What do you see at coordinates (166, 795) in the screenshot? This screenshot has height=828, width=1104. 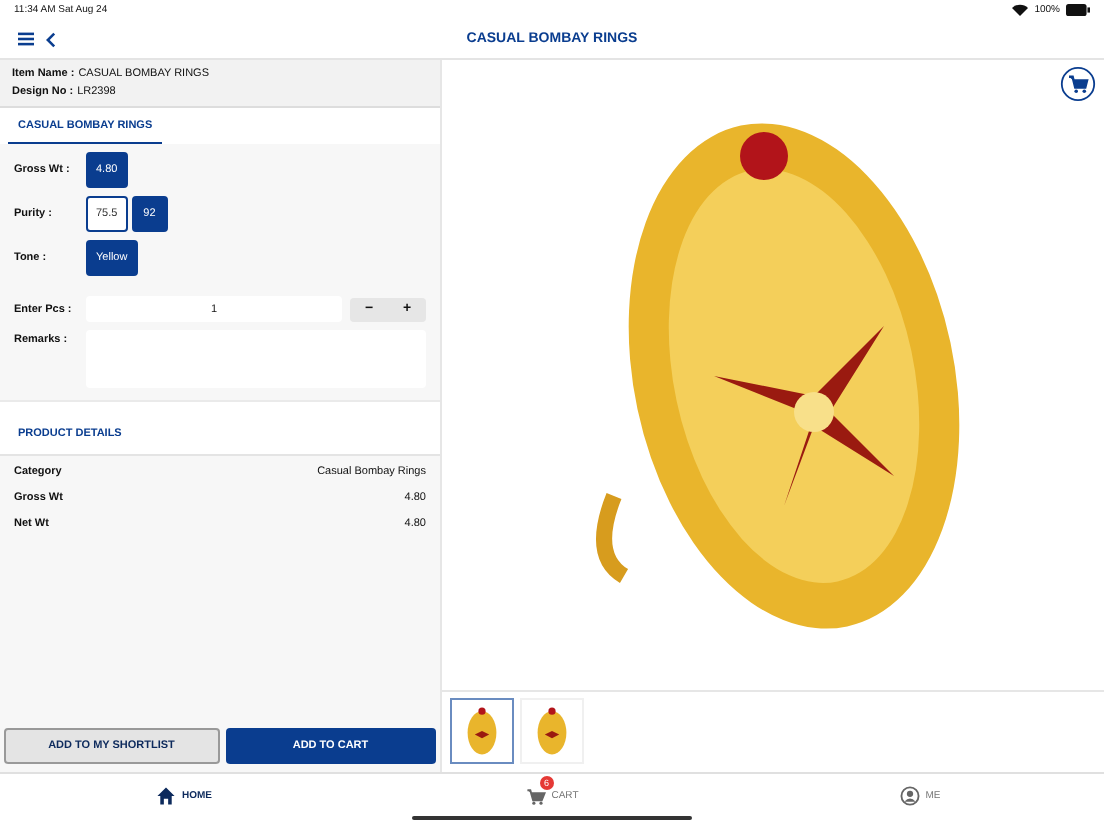 I see `home-icon` at bounding box center [166, 795].